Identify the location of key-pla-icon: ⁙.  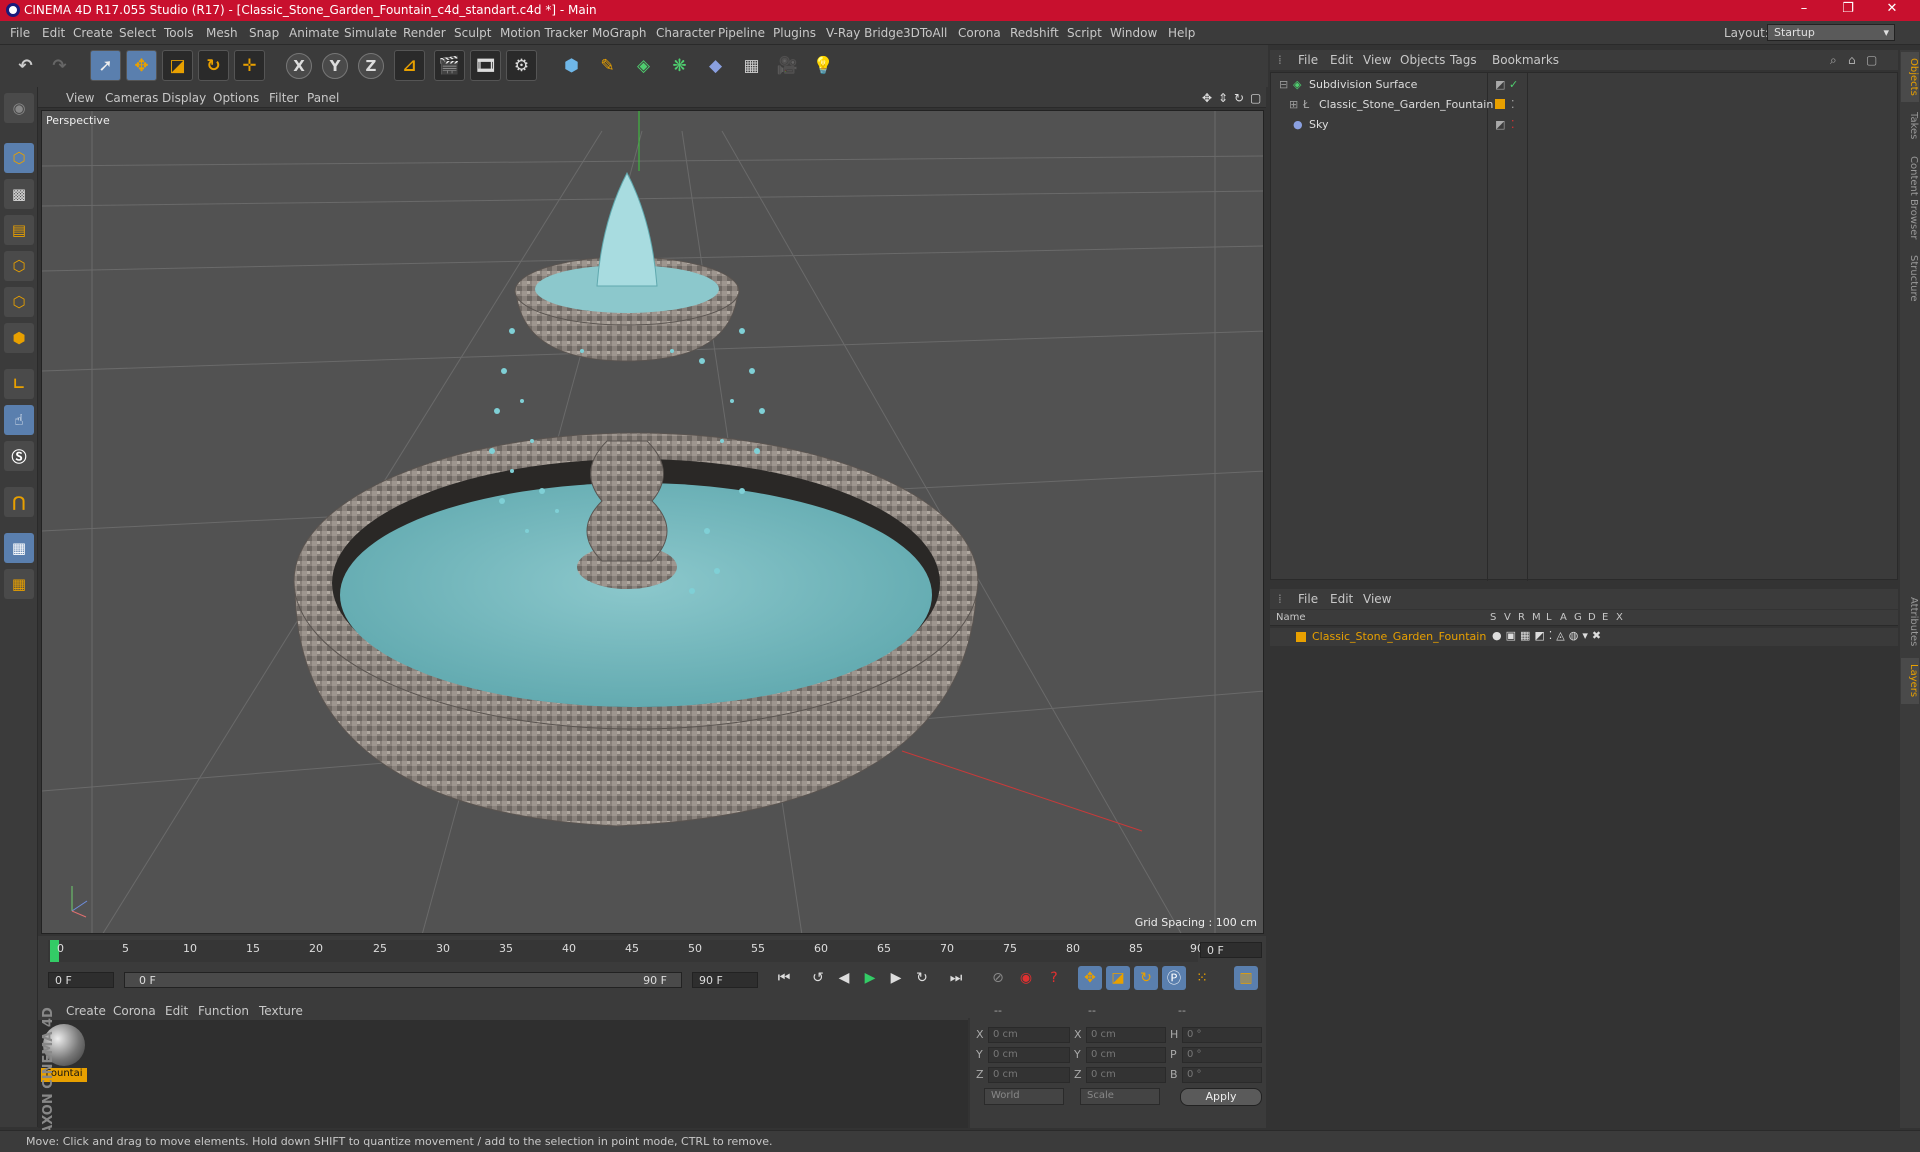
(1202, 978).